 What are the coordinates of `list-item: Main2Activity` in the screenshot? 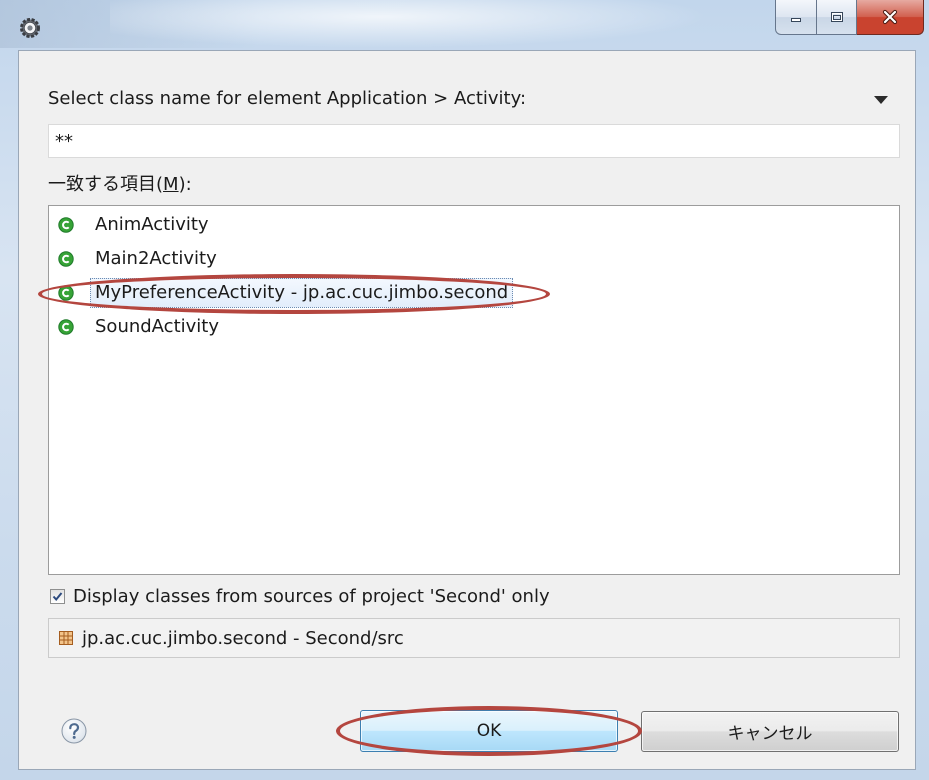 It's located at (474, 259).